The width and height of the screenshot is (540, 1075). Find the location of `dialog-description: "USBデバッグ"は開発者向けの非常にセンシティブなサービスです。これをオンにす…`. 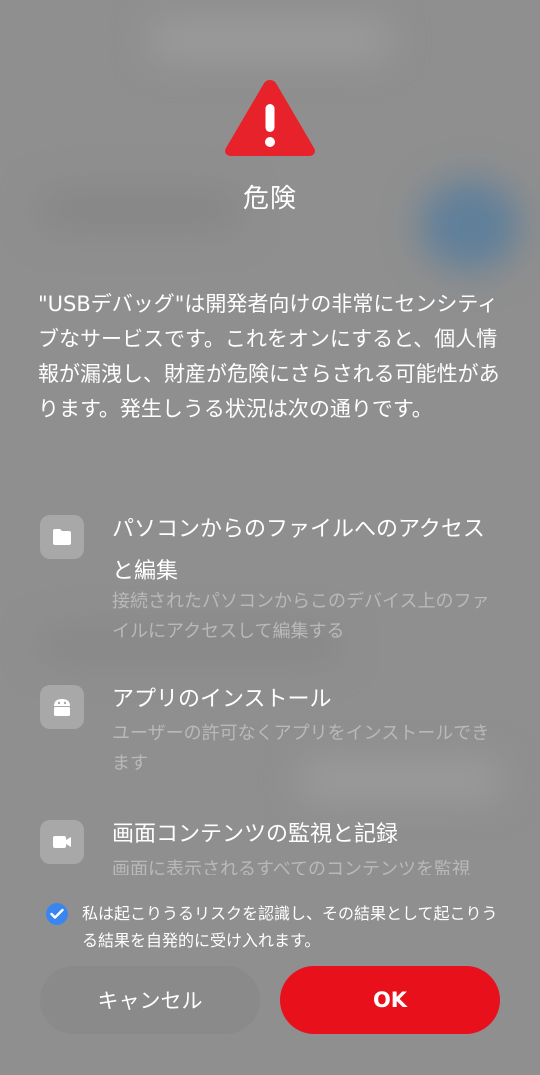

dialog-description: "USBデバッグ"は開発者向けの非常にセンシティブなサービスです。これをオンにす… is located at coordinates (269, 356).